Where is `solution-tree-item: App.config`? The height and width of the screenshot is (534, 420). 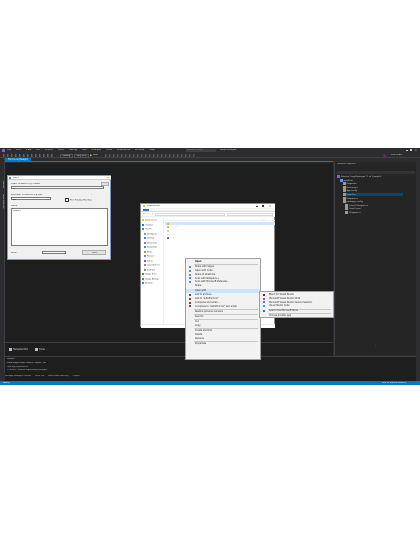
solution-tree-item: App.config is located at coordinates (349, 191).